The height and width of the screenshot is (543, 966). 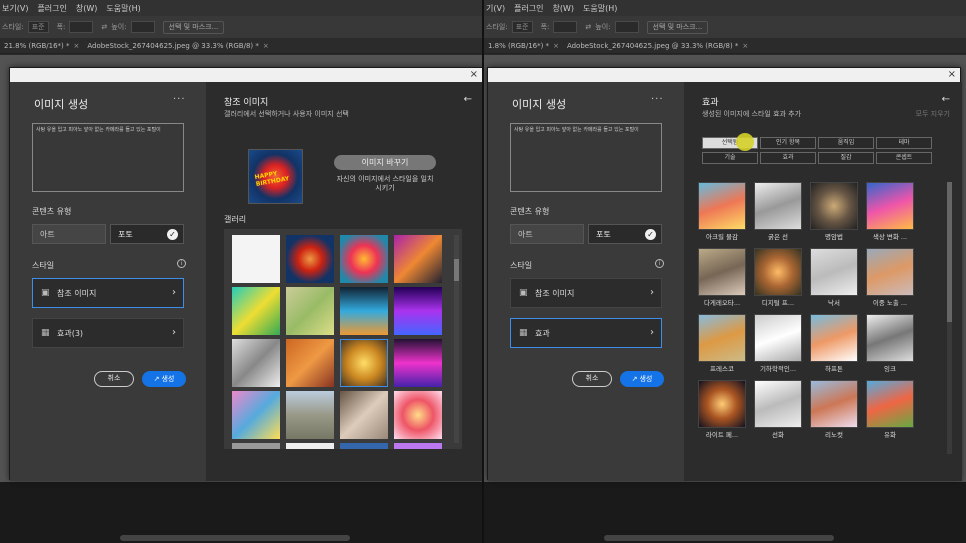 I want to click on effects-scrollbar, so click(x=949, y=318).